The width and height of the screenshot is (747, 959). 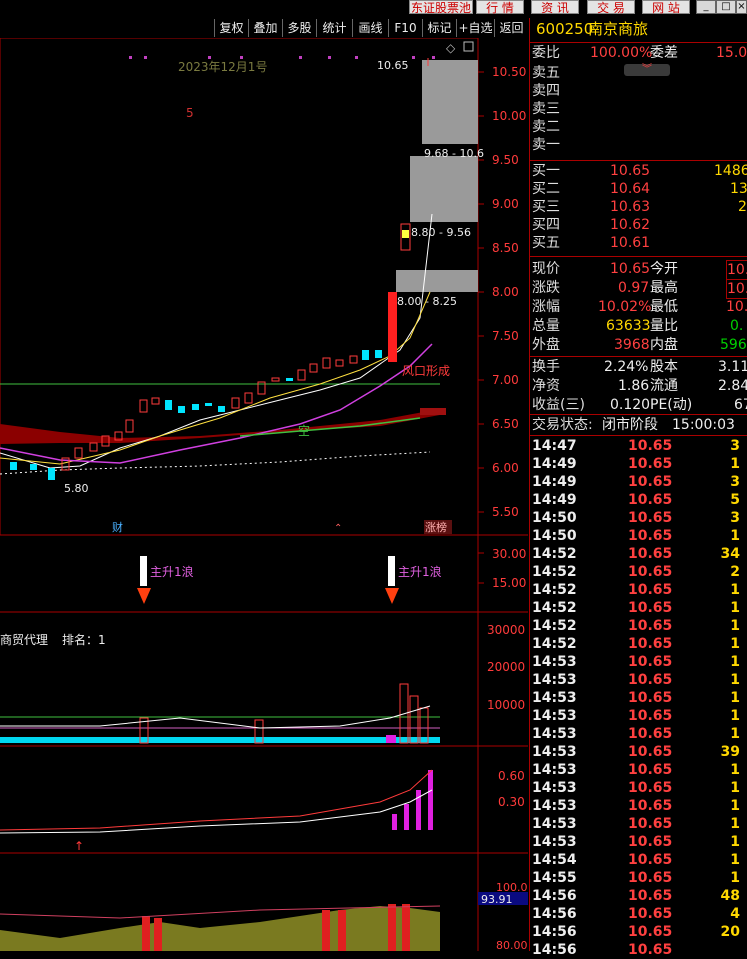 What do you see at coordinates (706, 7) in the screenshot?
I see `minimize-icon: _` at bounding box center [706, 7].